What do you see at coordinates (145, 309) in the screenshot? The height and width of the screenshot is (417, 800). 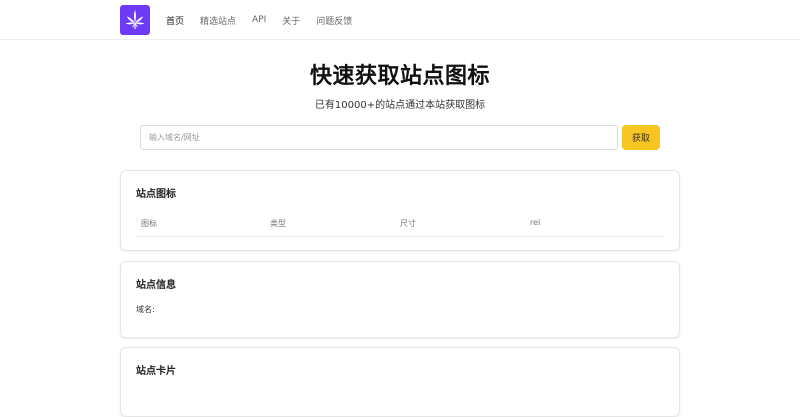 I see `domain-label: 域名:` at bounding box center [145, 309].